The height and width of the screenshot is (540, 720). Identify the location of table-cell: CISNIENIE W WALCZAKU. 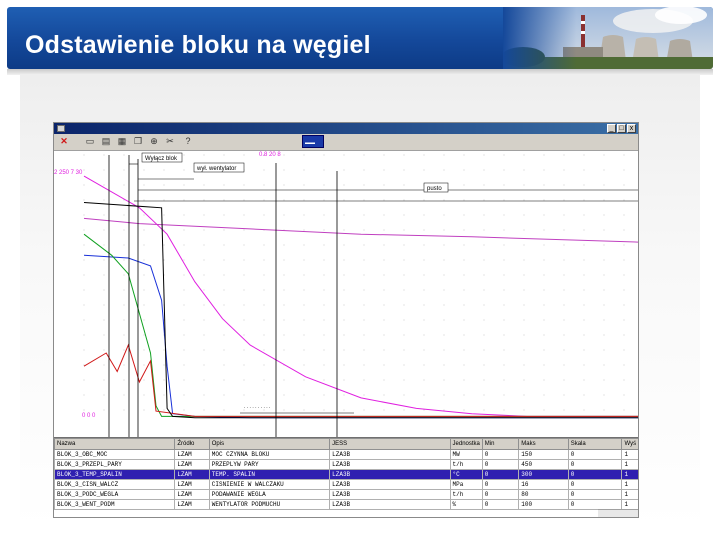
(269, 484).